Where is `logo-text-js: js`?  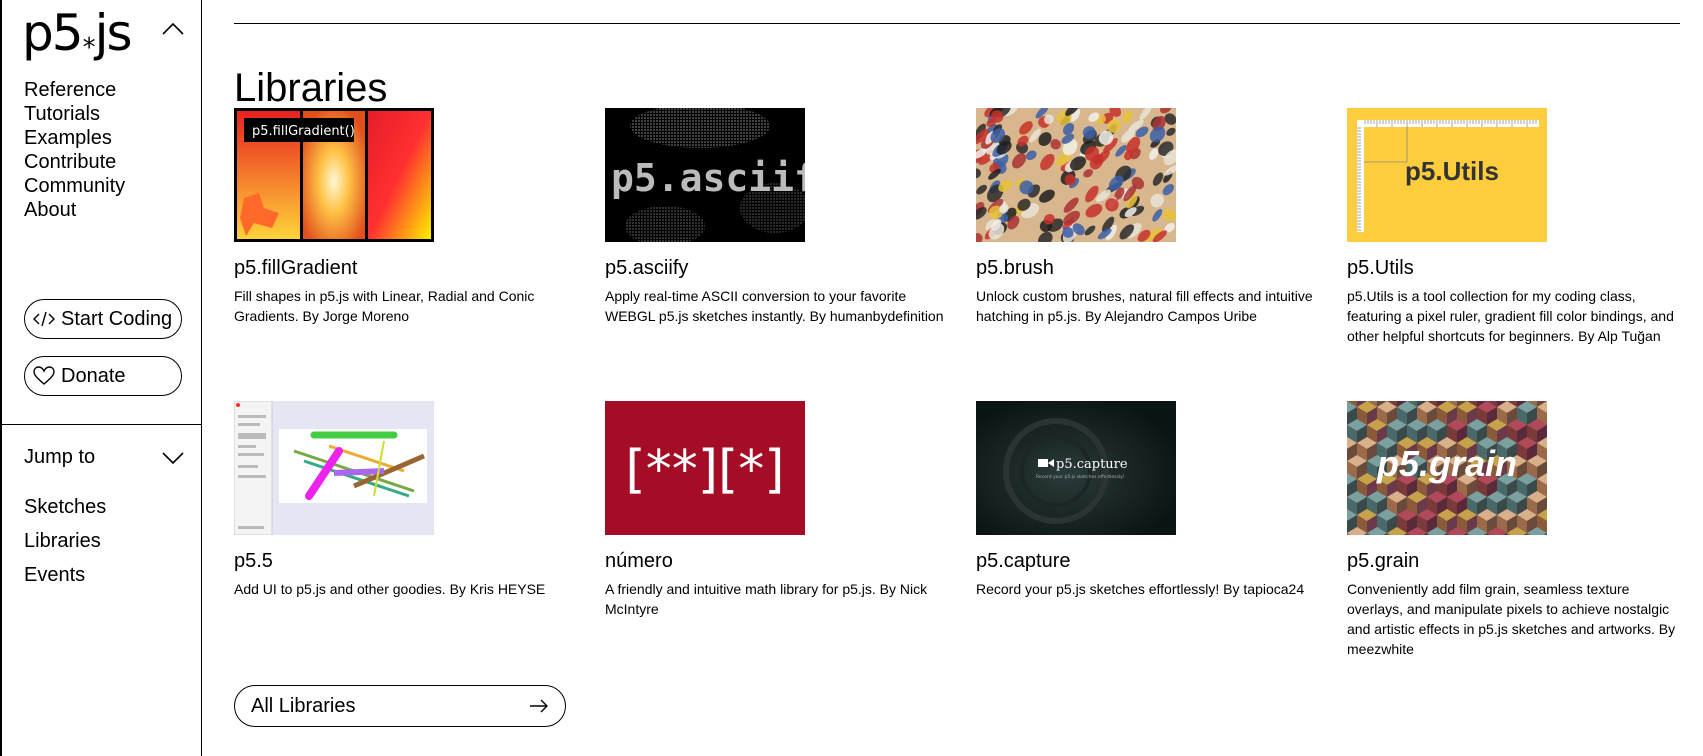
logo-text-js: js is located at coordinates (113, 33).